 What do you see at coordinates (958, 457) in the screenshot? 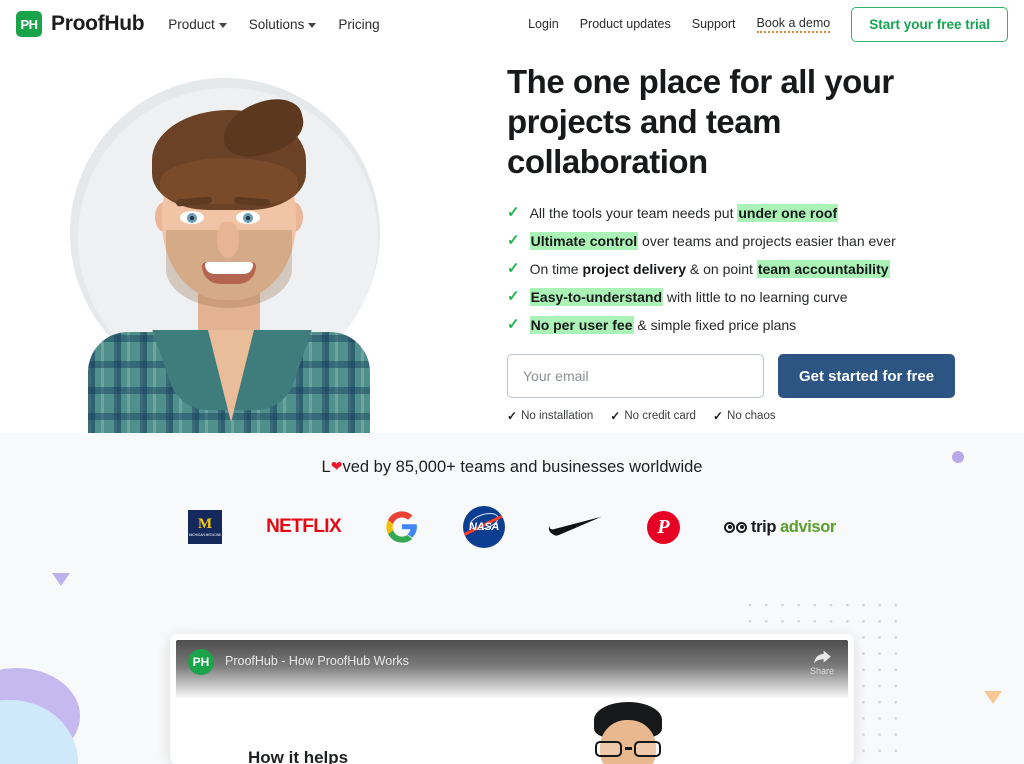
I see `decorative-purple-dot` at bounding box center [958, 457].